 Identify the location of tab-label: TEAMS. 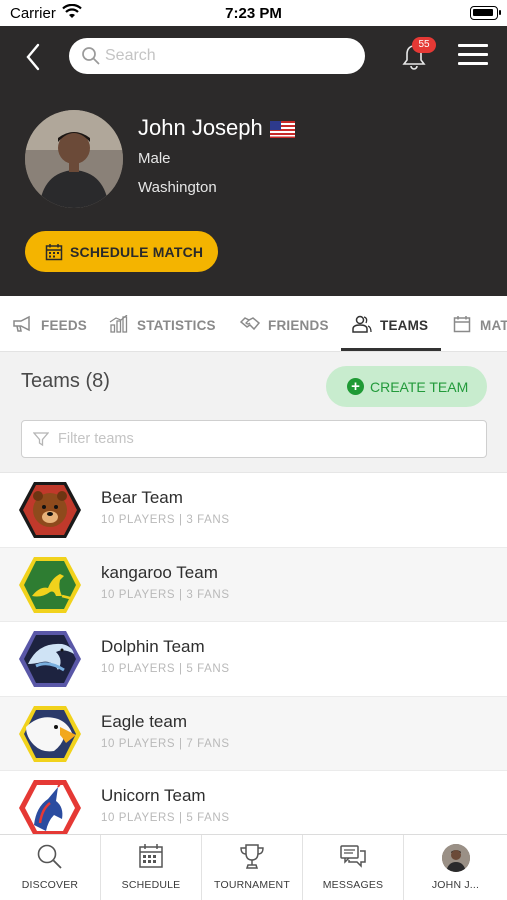
(404, 325).